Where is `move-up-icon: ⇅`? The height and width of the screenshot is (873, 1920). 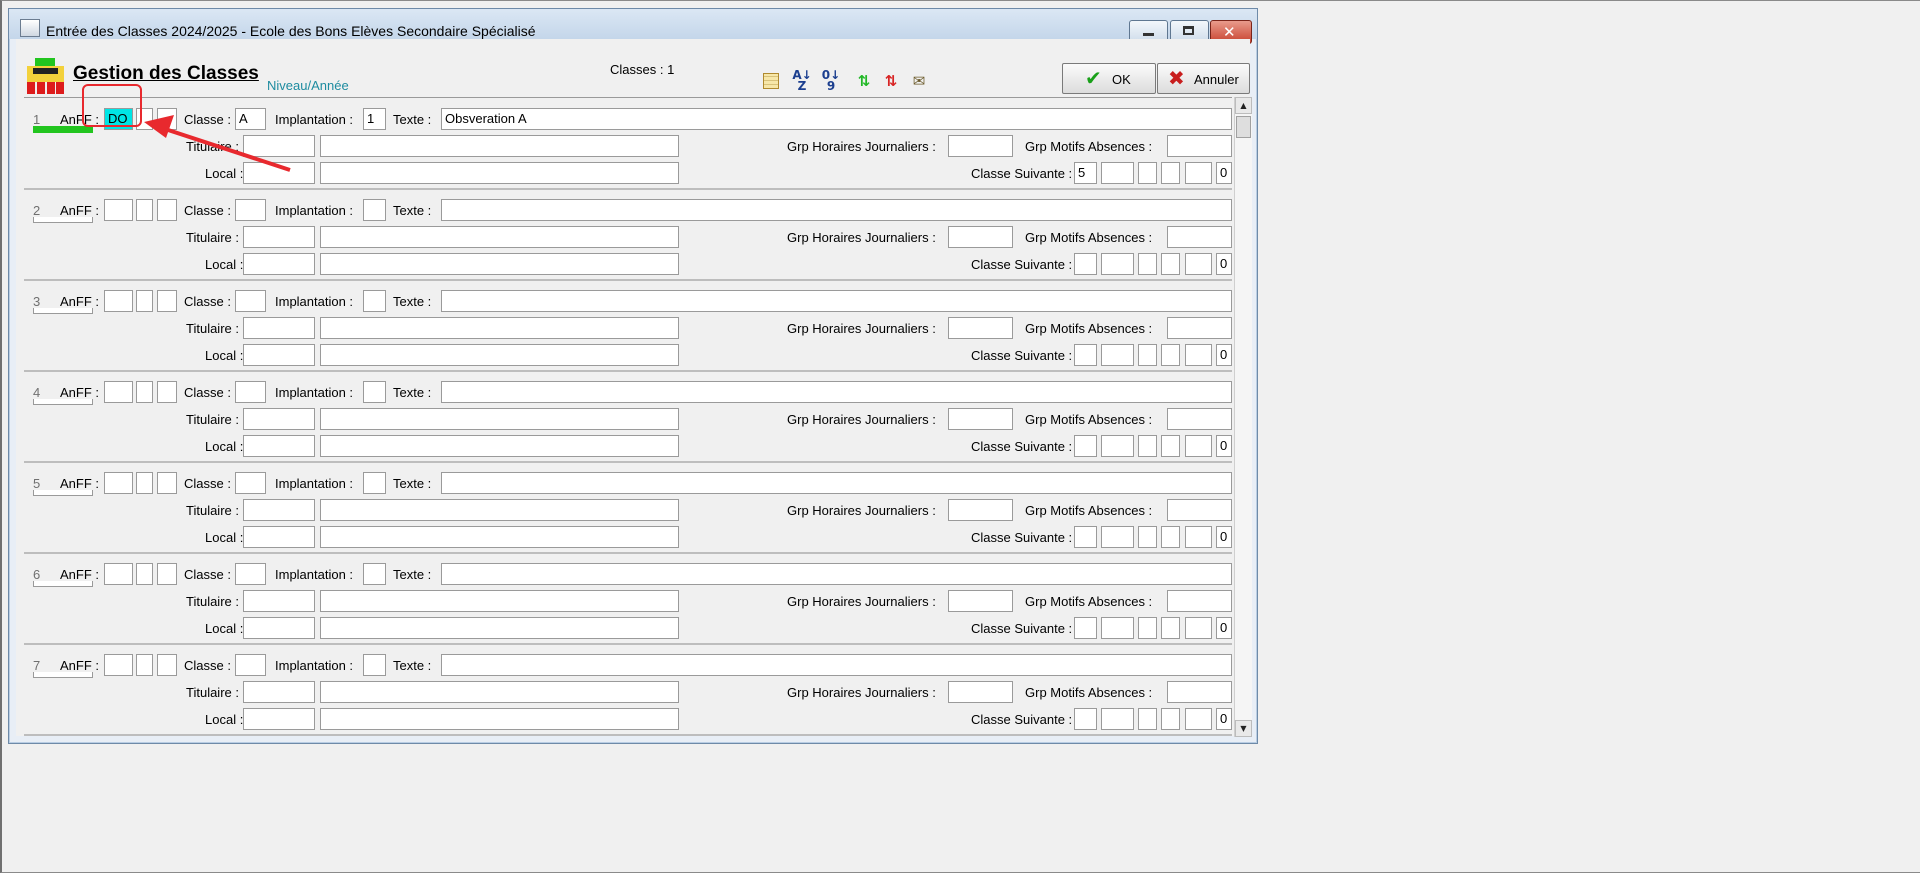
move-up-icon: ⇅ is located at coordinates (864, 81).